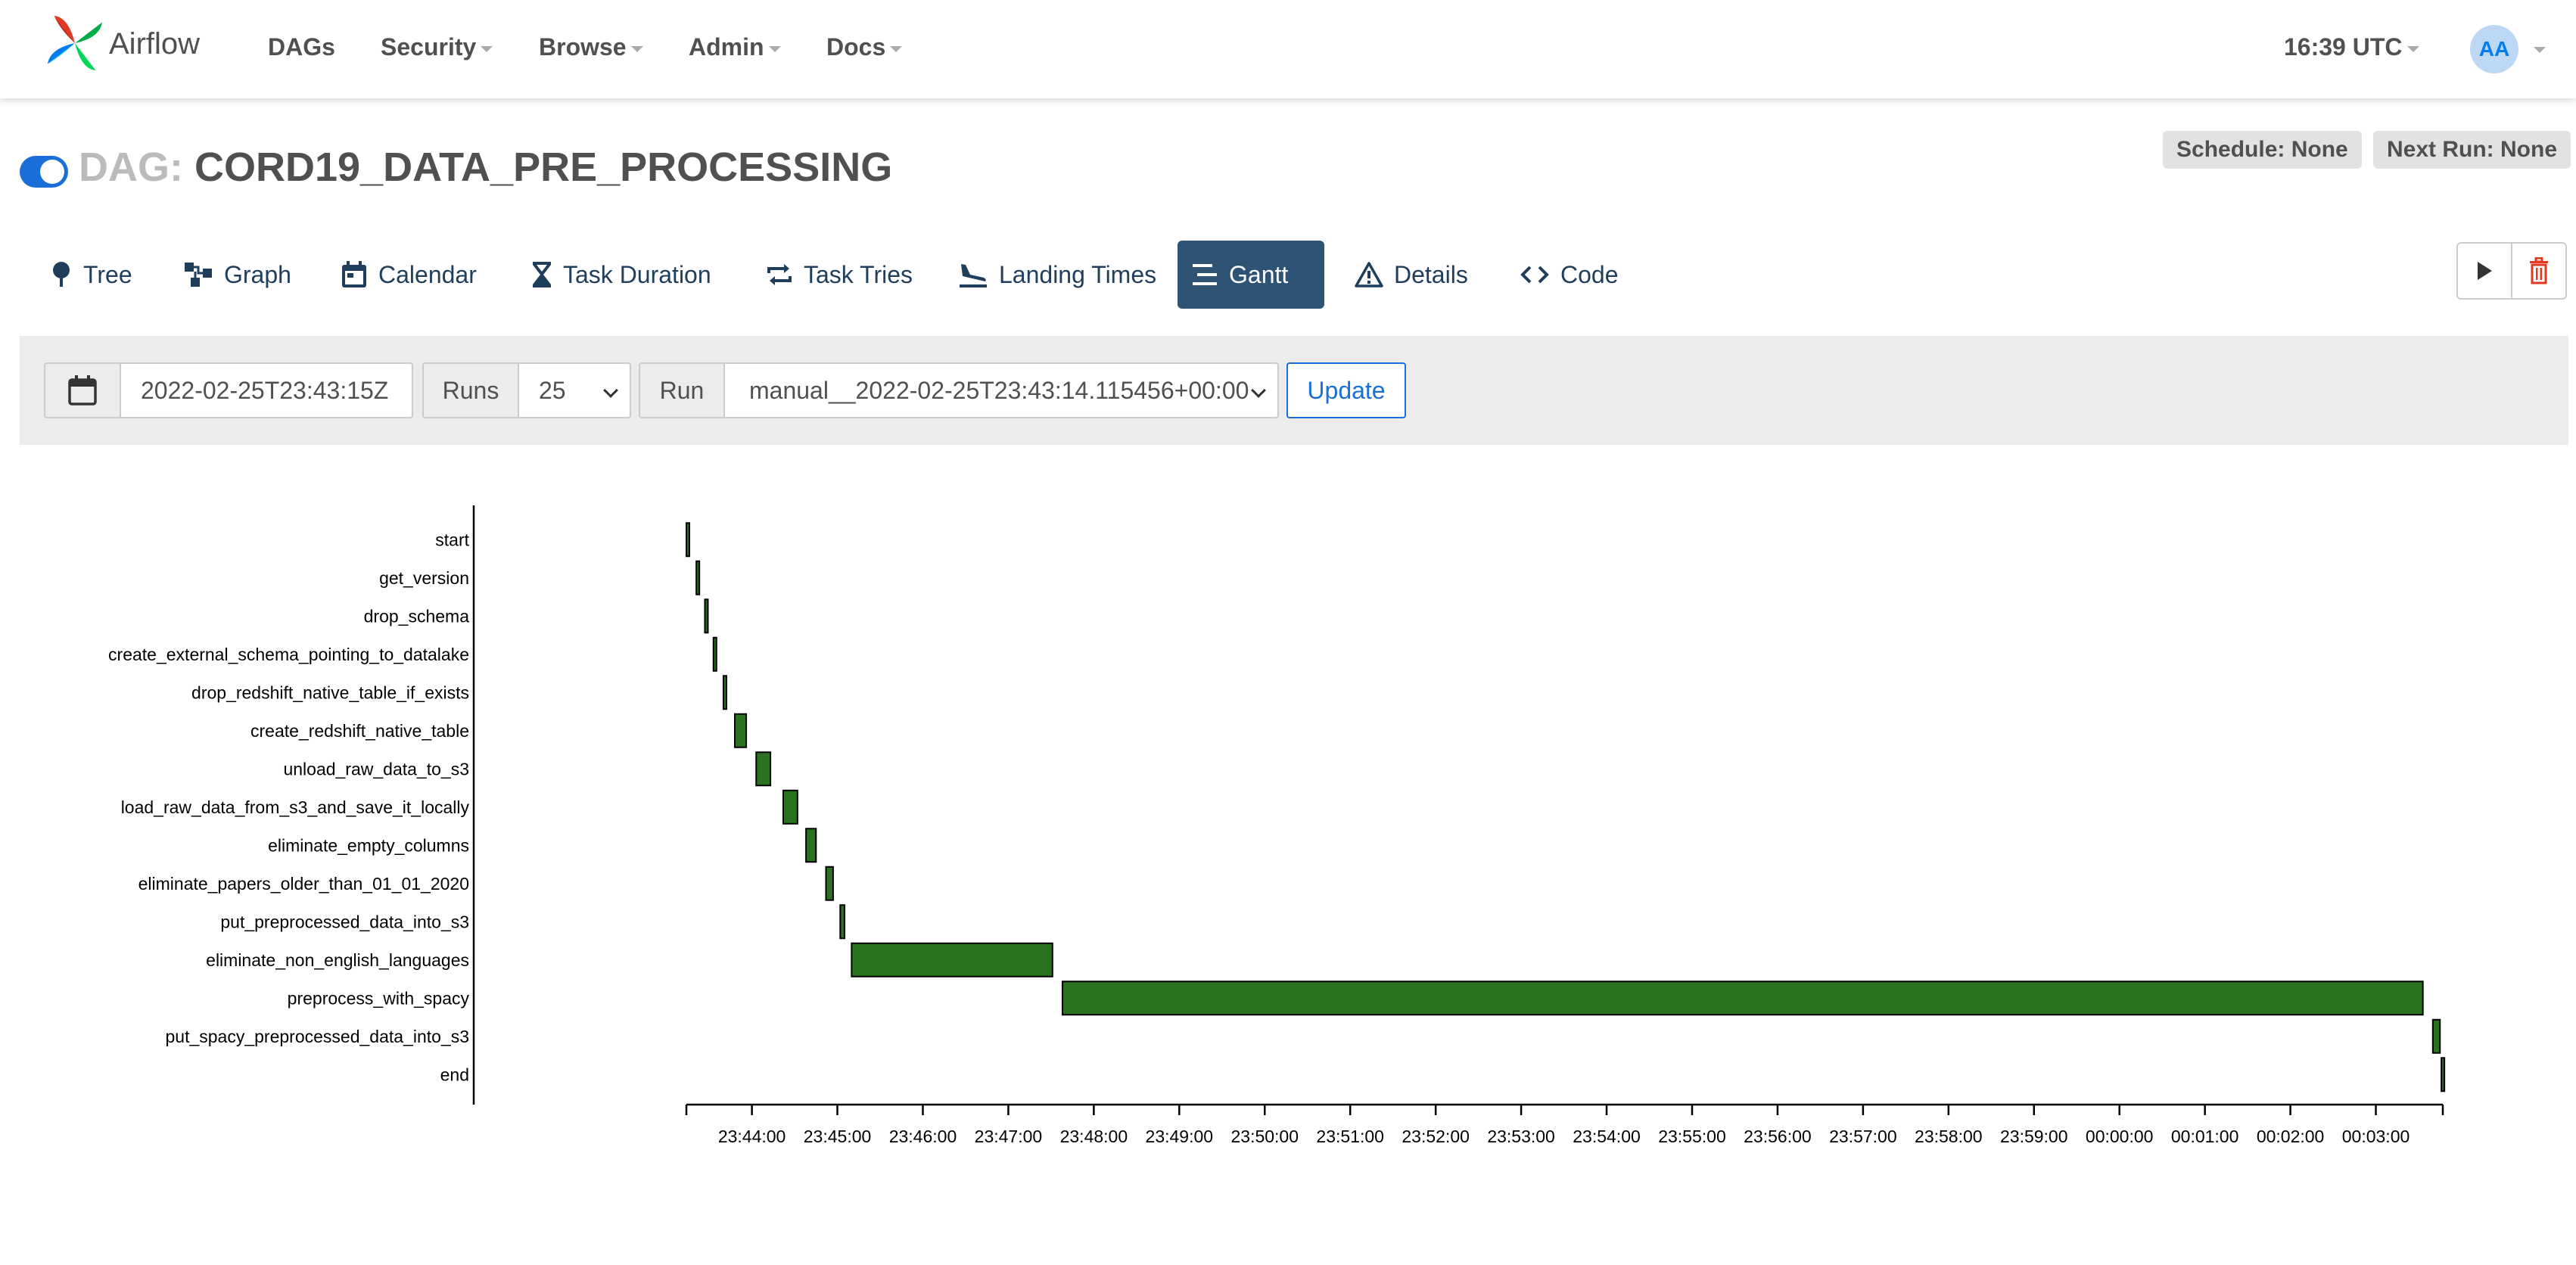 Image resolution: width=2576 pixels, height=1265 pixels. I want to click on runs-select-value: 25, so click(552, 390).